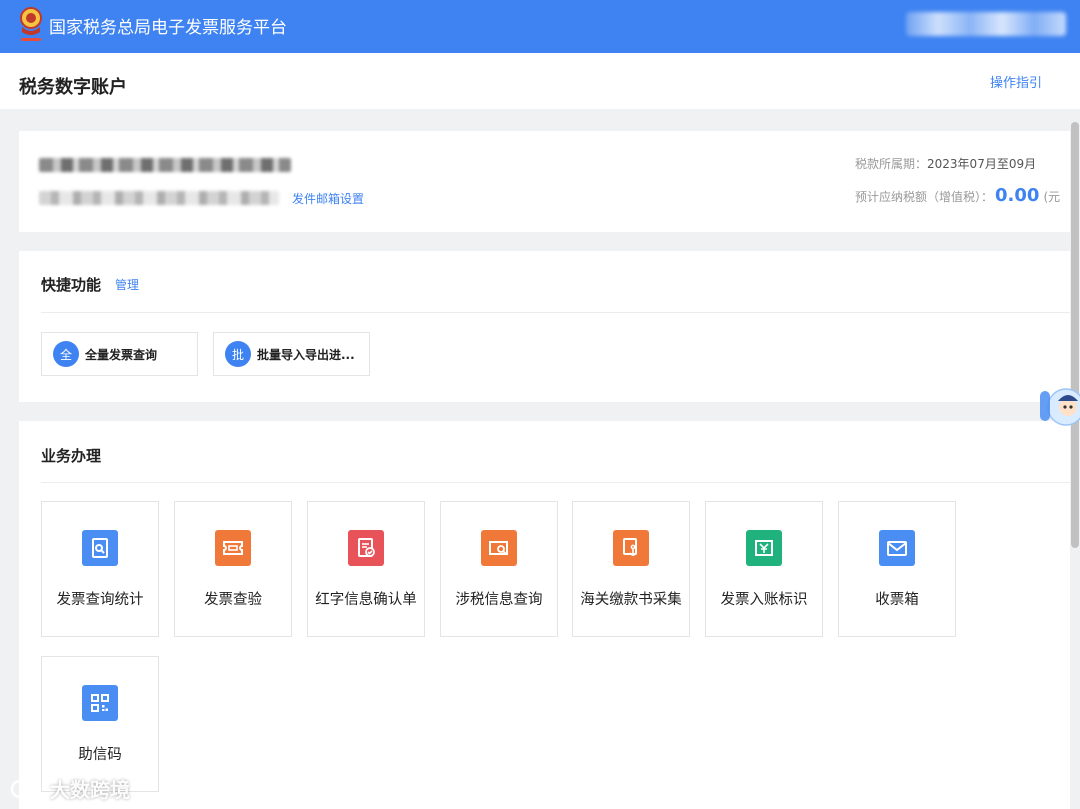 The image size is (1080, 809). Describe the element at coordinates (897, 548) in the screenshot. I see `mail-inbox-icon` at that location.